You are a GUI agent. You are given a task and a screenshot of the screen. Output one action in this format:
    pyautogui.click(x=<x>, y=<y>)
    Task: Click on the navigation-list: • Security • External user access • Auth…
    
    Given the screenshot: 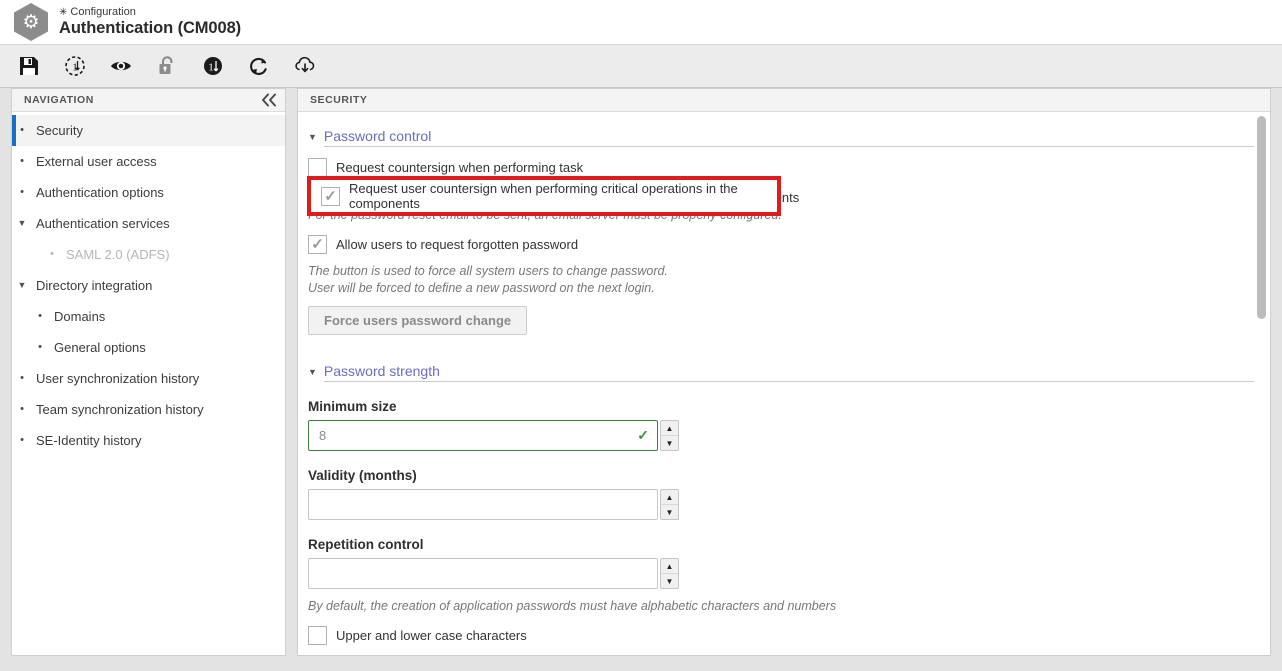 What is the action you would take?
    pyautogui.click(x=148, y=284)
    